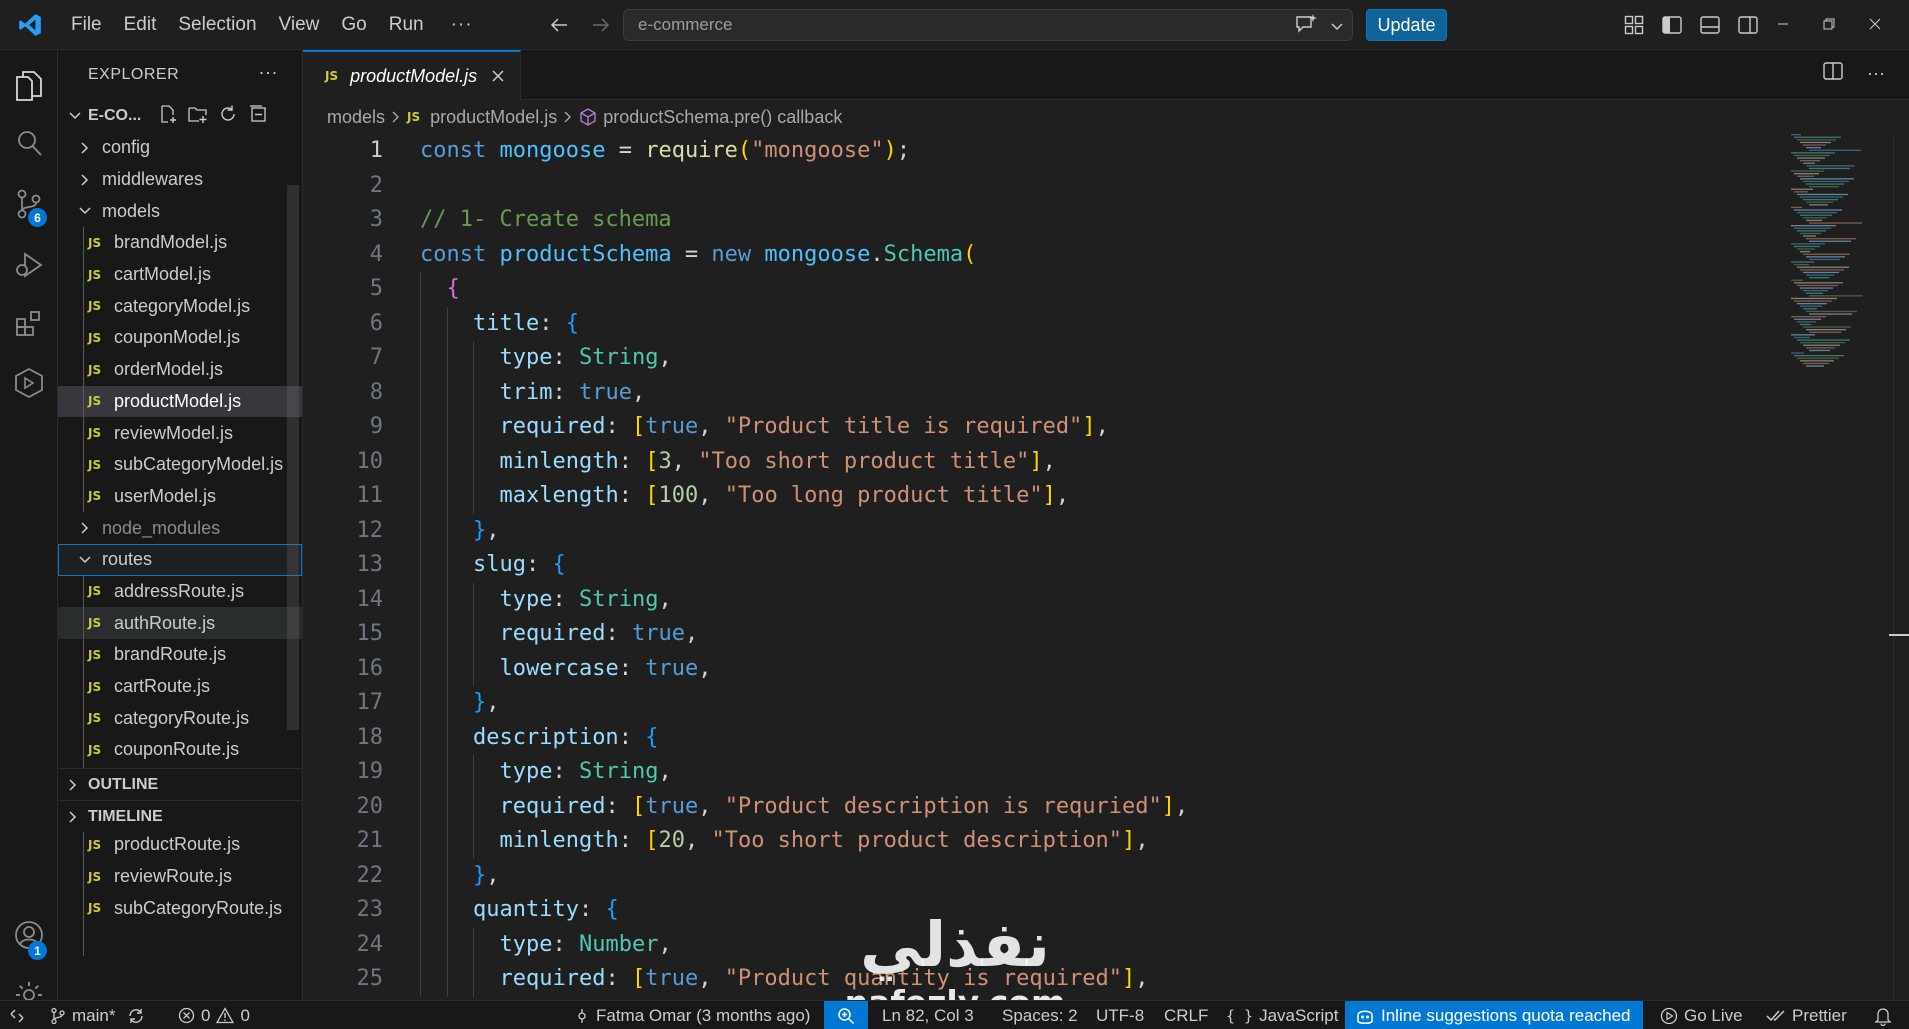  Describe the element at coordinates (180, 465) in the screenshot. I see `file-item: JS subCategoryModel.js` at that location.